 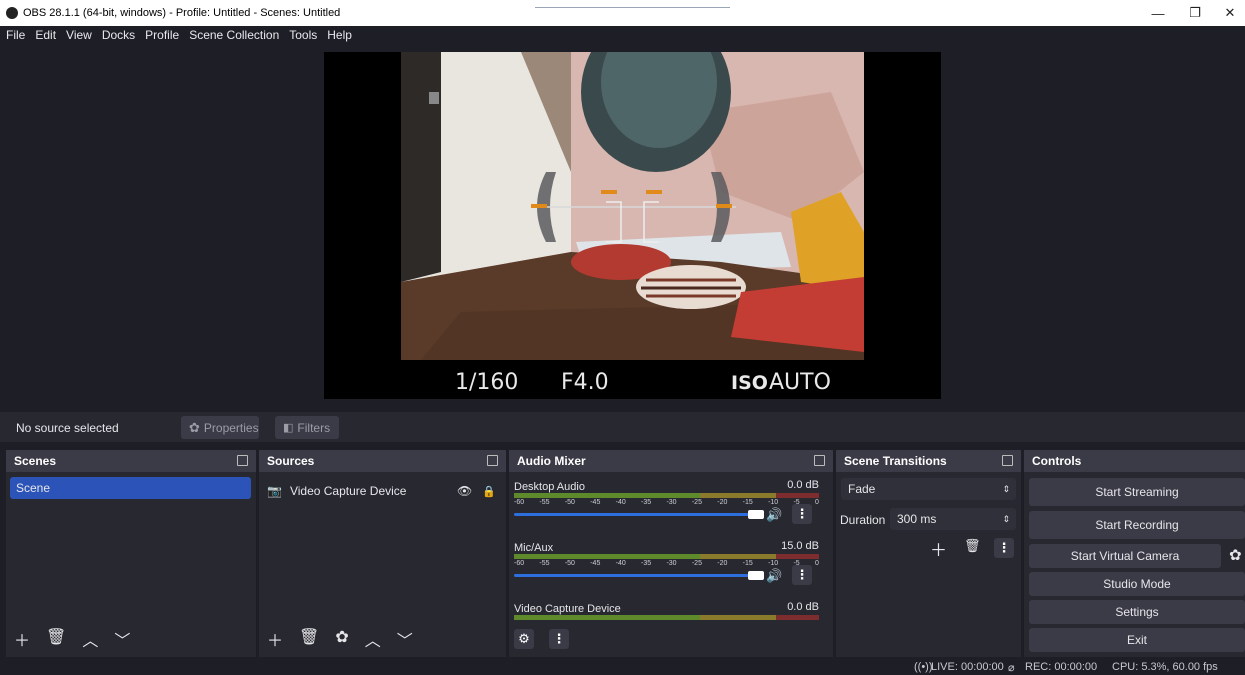 I want to click on source-list-item: 📷 Video Capture Device 👁 🔒, so click(x=386, y=491).